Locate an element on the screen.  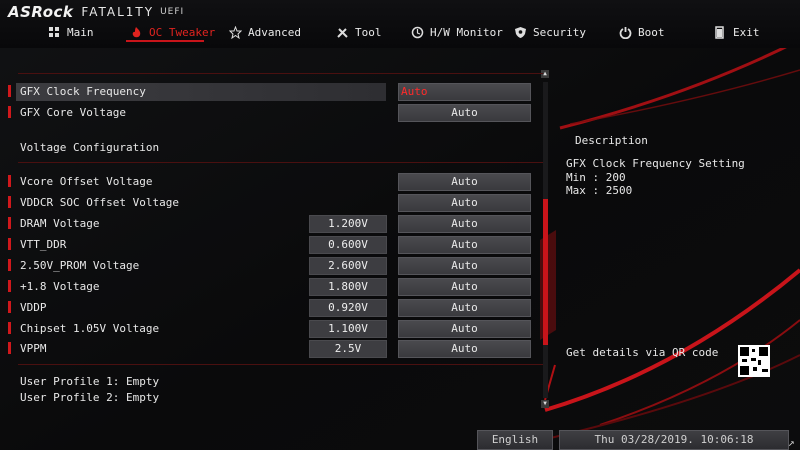
brand-logo: ASRock is located at coordinates (41, 12).